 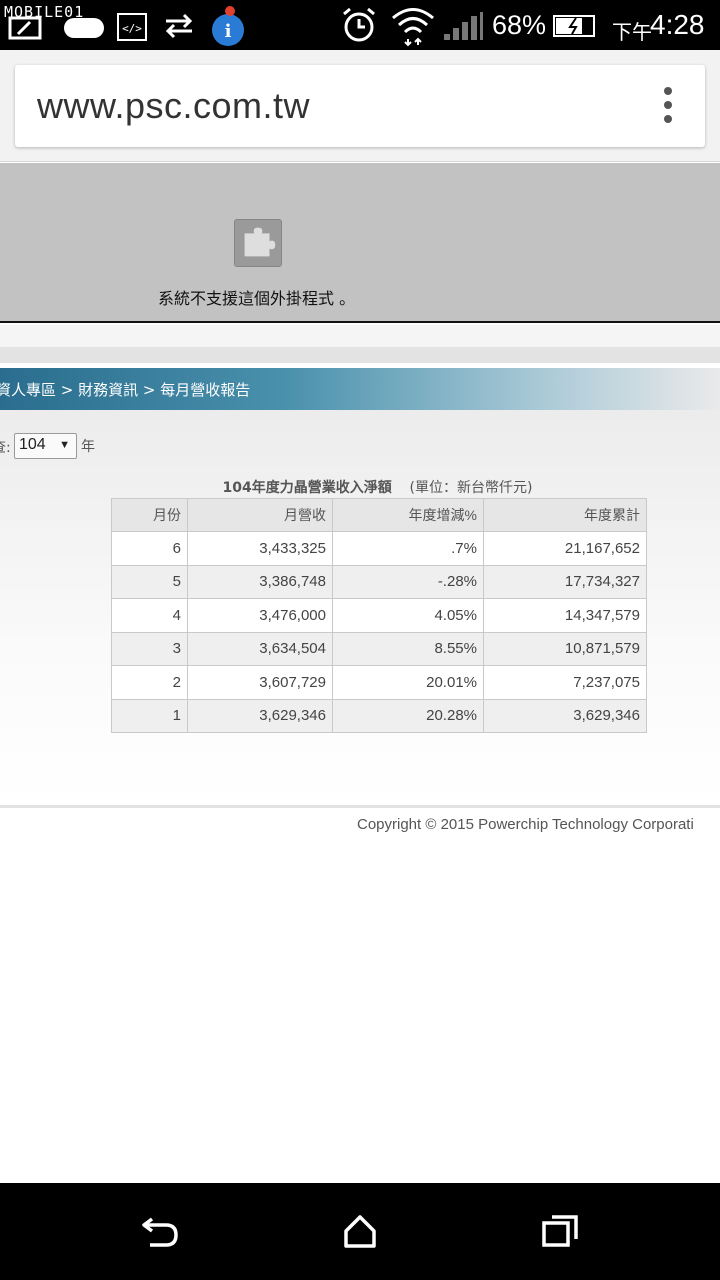 I want to click on data-sync-icon, so click(x=179, y=26).